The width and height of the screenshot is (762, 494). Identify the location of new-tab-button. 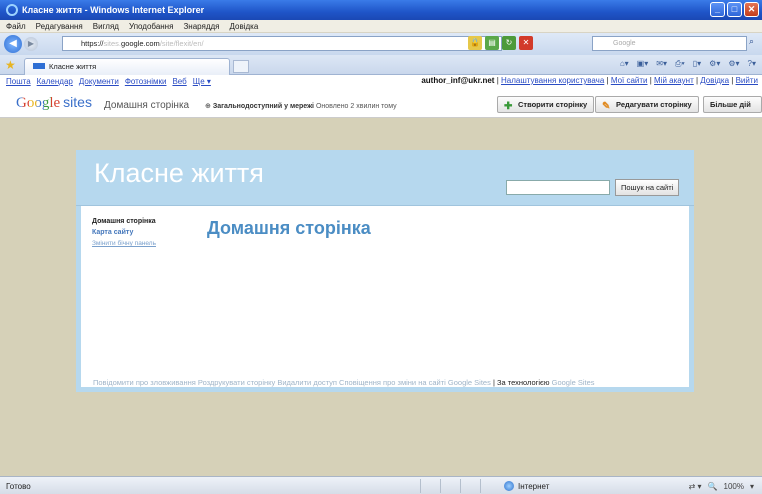
(241, 66).